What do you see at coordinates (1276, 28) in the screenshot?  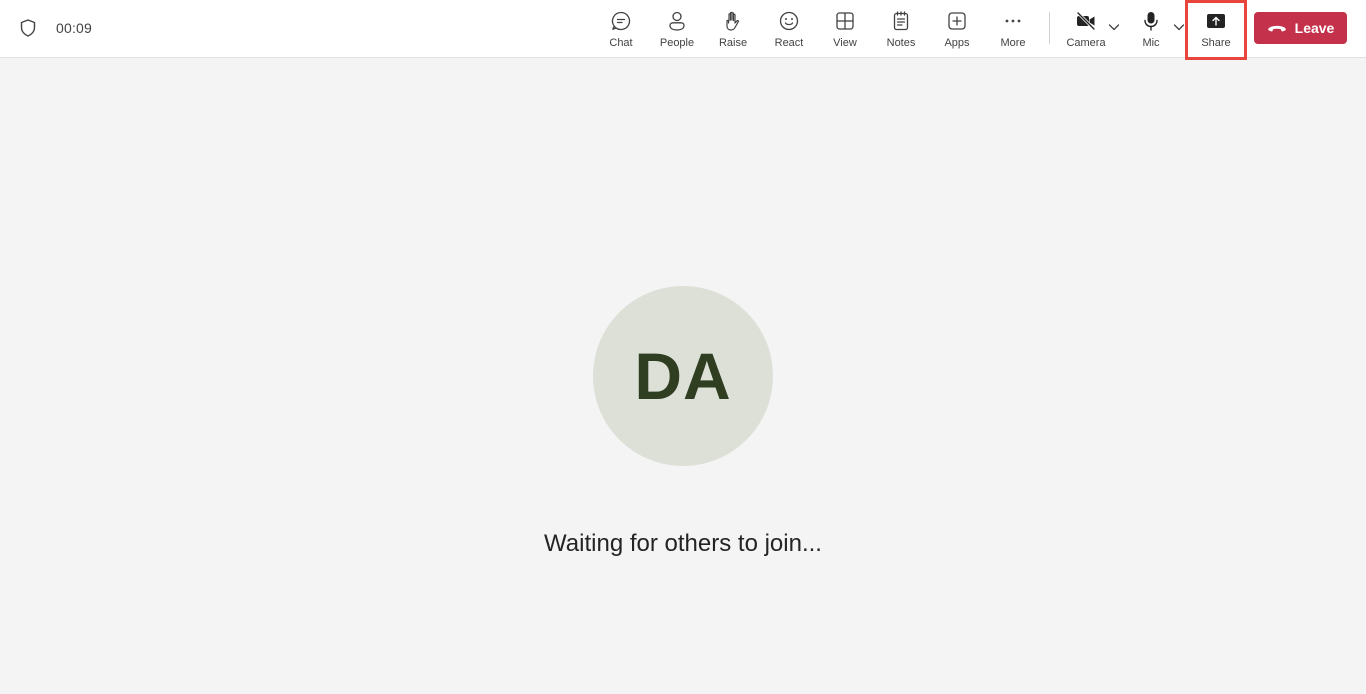 I see `phone-hangup-icon` at bounding box center [1276, 28].